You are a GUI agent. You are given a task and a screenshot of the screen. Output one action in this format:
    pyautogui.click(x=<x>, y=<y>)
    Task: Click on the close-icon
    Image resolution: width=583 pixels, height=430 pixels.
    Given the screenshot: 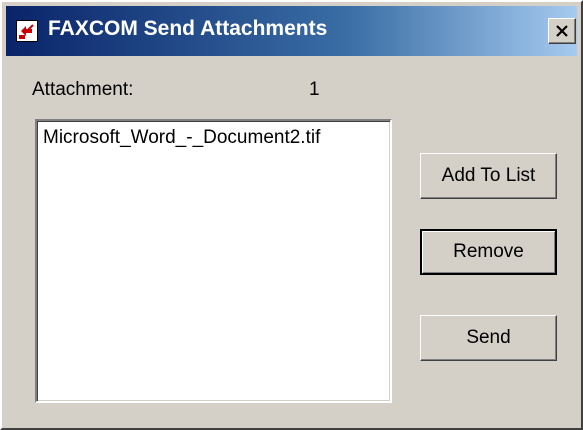 What is the action you would take?
    pyautogui.click(x=562, y=31)
    